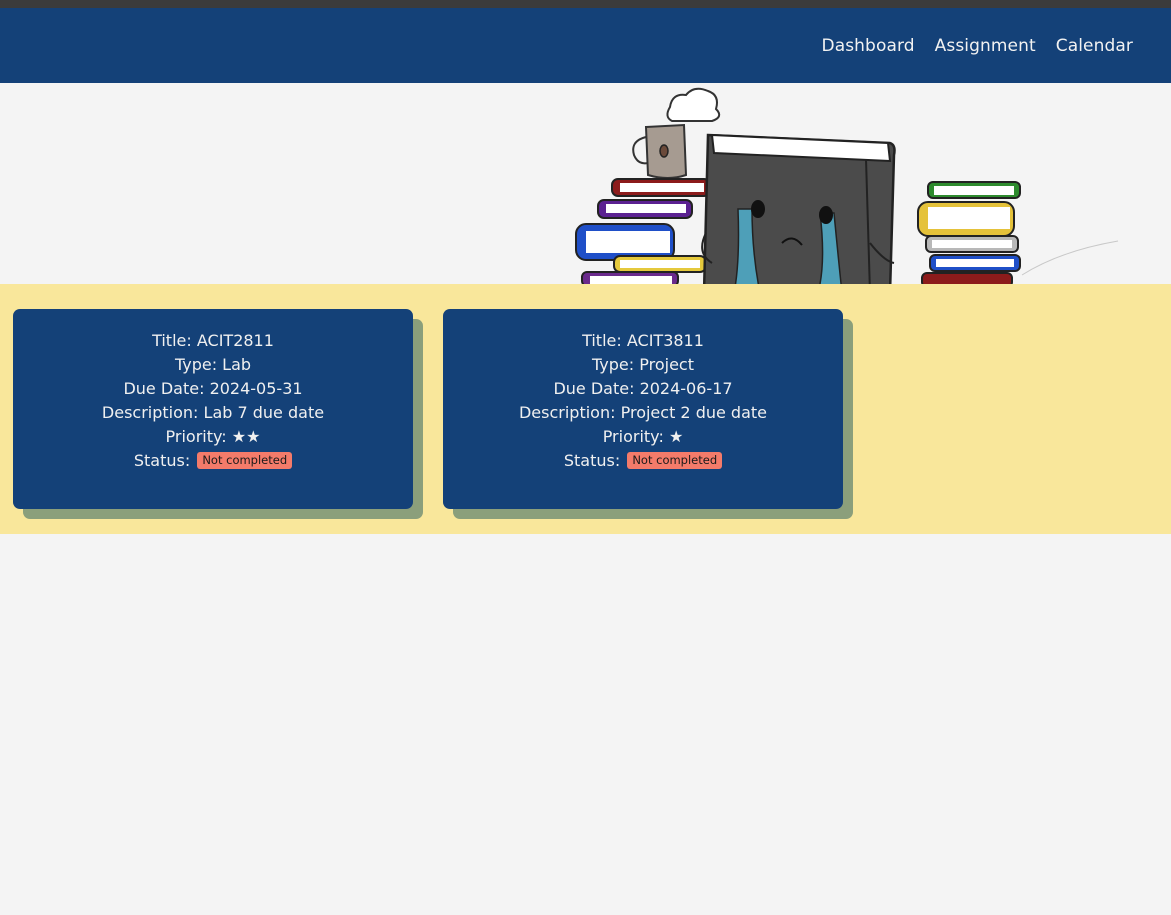 The height and width of the screenshot is (915, 1171). I want to click on card-desc-row: Description: Project 2 due date, so click(643, 413).